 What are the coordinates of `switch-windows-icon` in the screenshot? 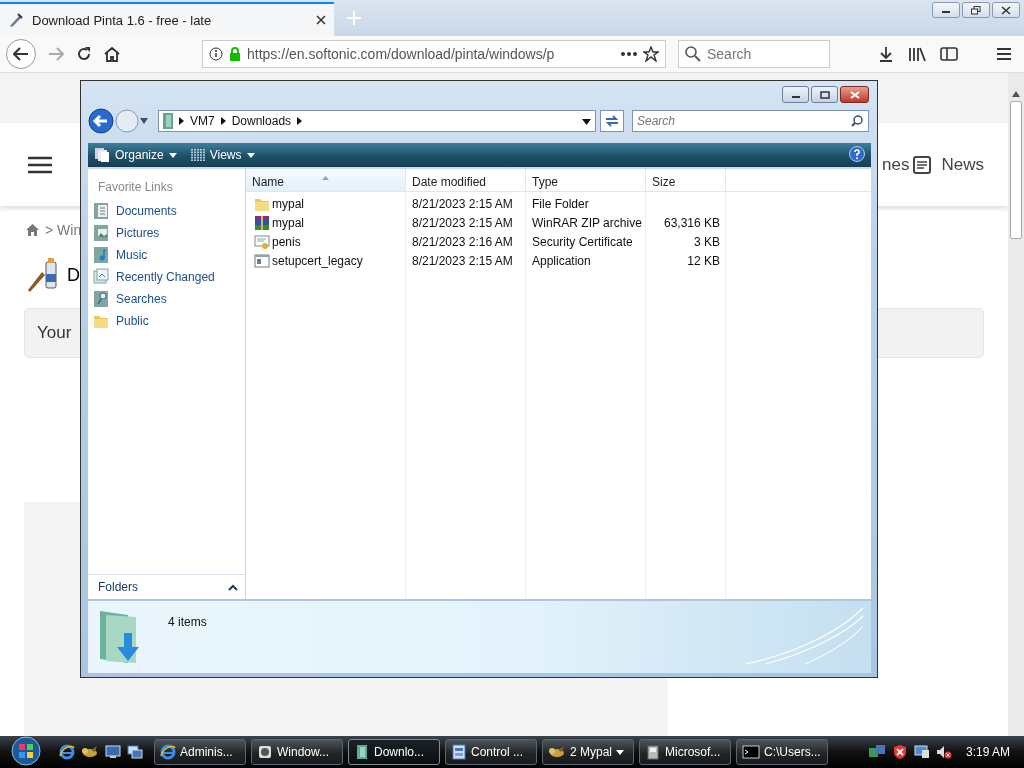 It's located at (135, 752).